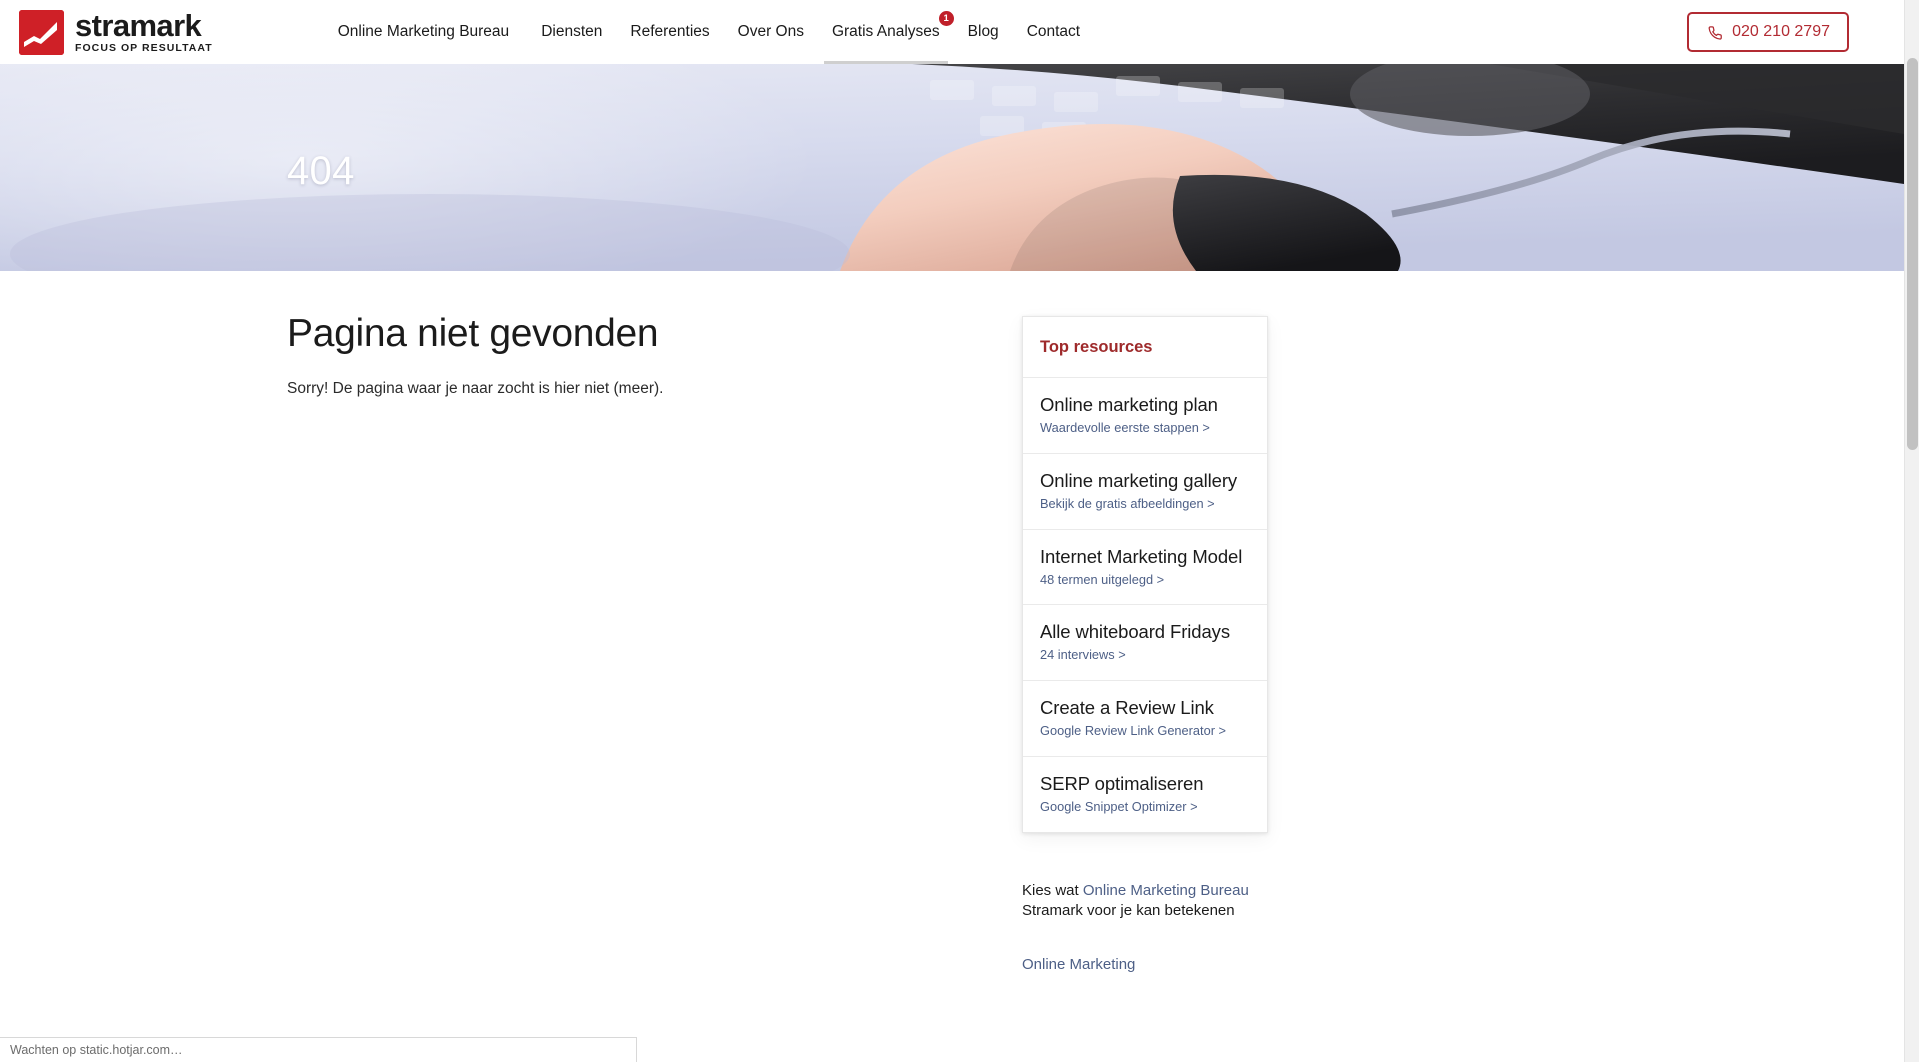  What do you see at coordinates (1119, 806) in the screenshot?
I see `resource-subtitle: Google Snippet Optimizer >` at bounding box center [1119, 806].